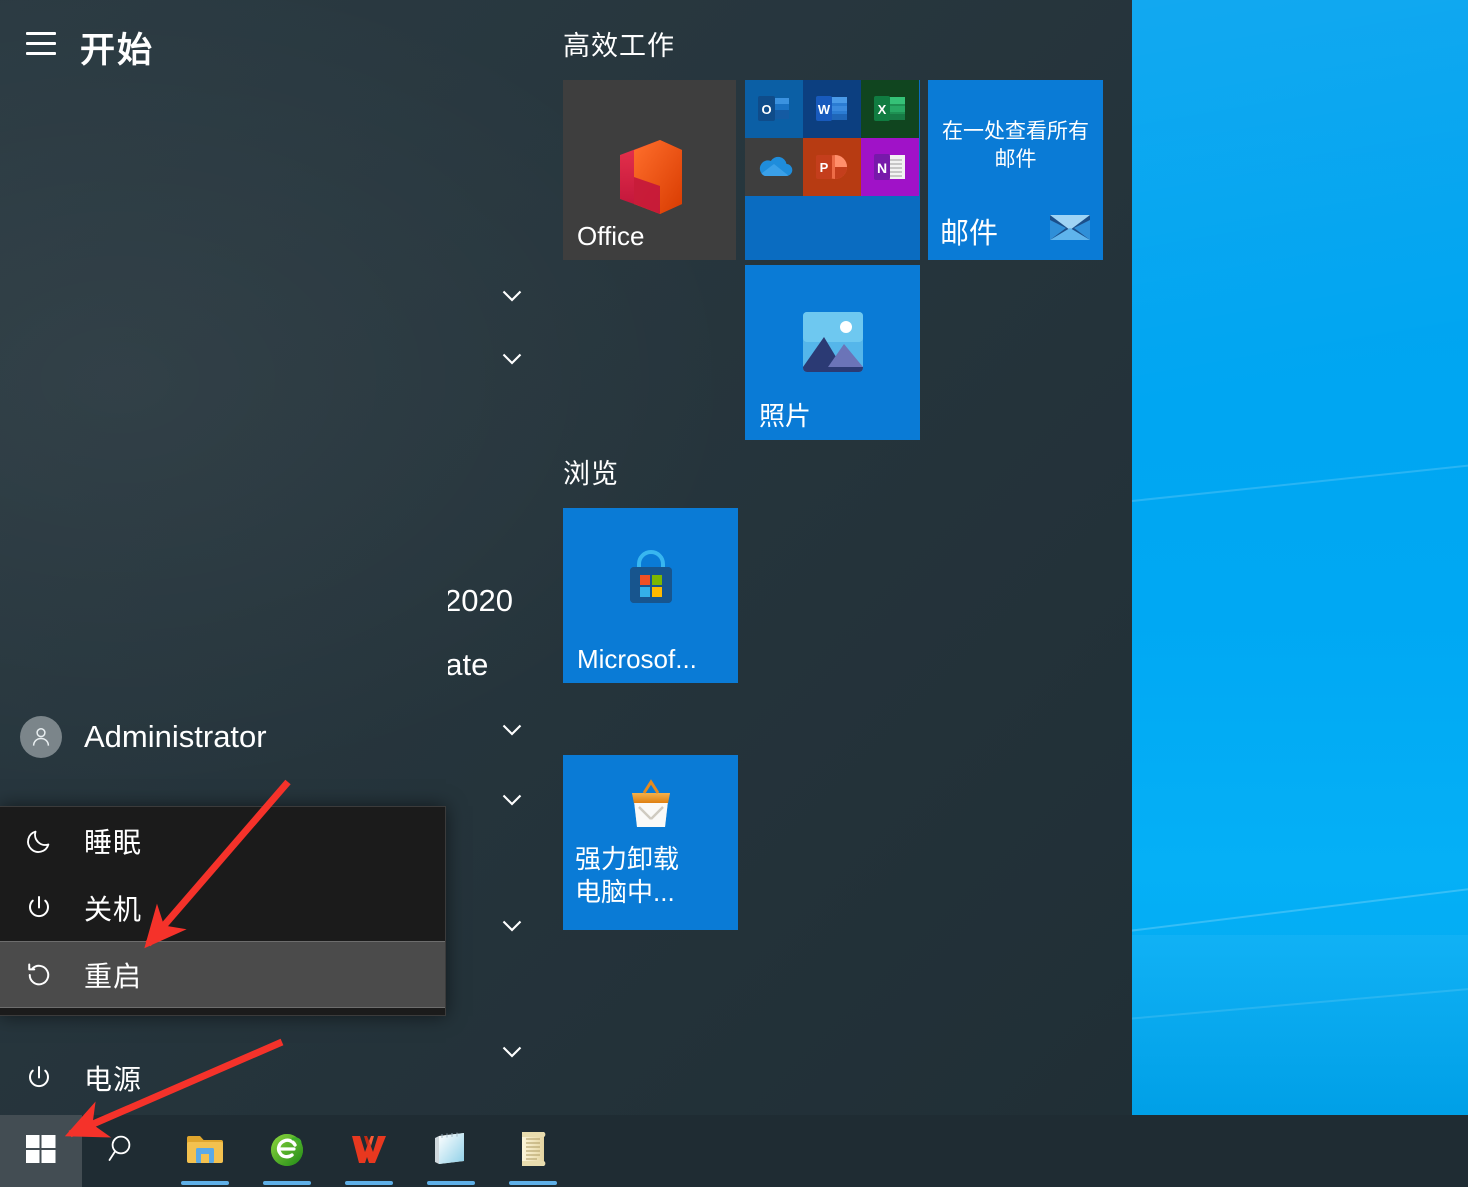 This screenshot has height=1187, width=1468. I want to click on onenote-icon: N, so click(890, 167).